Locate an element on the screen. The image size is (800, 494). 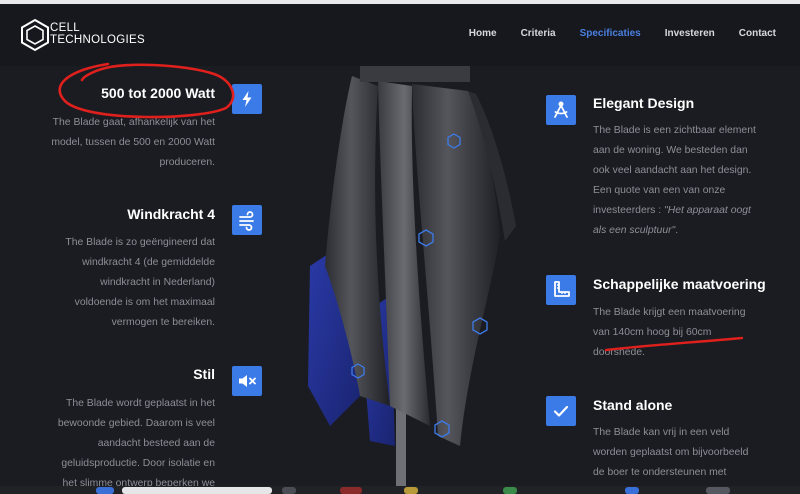
circle-annotation is located at coordinates (146, 90).